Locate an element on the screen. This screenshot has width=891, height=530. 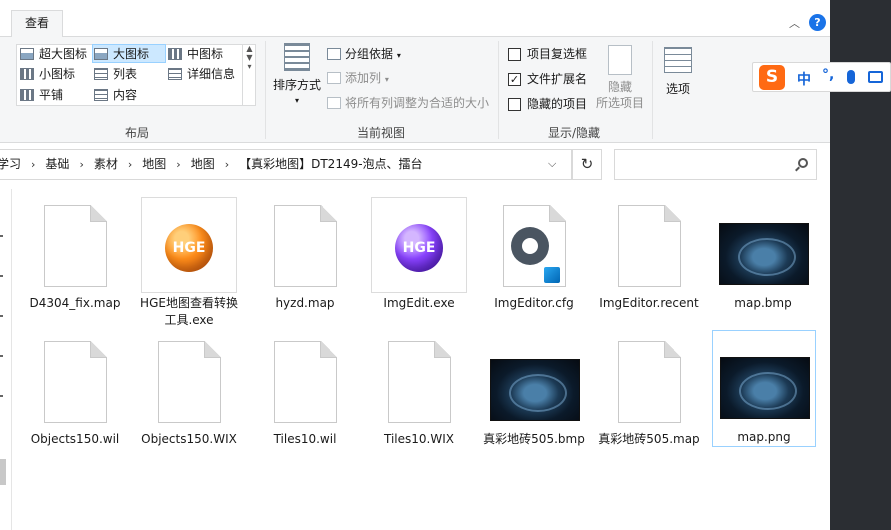
nav-scrollbar-thumb is located at coordinates (3, 472).